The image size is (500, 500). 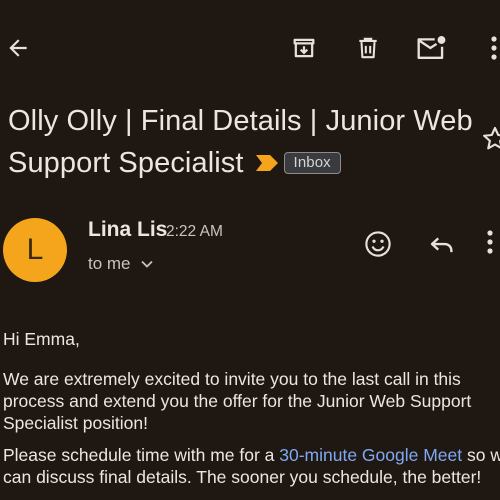 What do you see at coordinates (109, 263) in the screenshot?
I see `recipient-label: to me` at bounding box center [109, 263].